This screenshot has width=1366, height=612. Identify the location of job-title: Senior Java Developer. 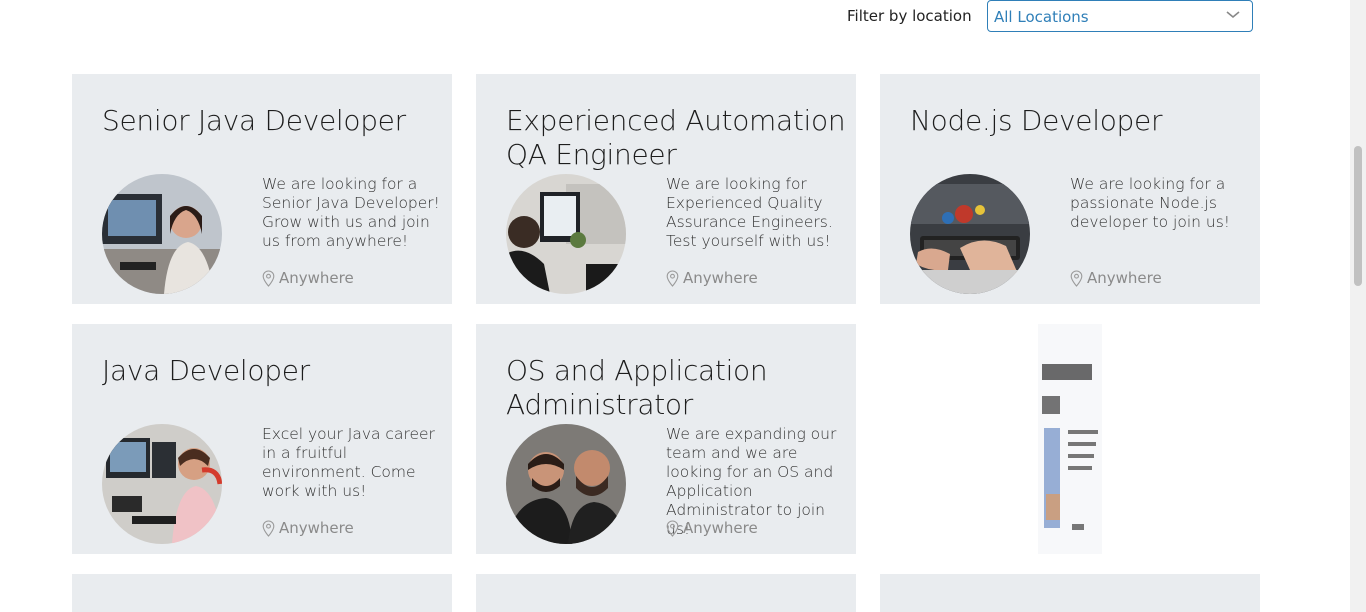
(275, 121).